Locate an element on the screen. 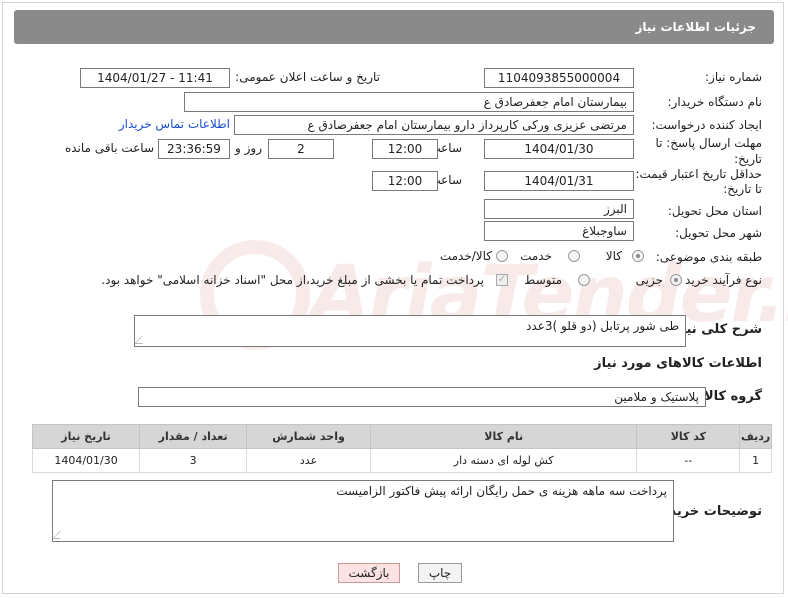  goods-group-field: پلاستیک و ملامین is located at coordinates (422, 397).